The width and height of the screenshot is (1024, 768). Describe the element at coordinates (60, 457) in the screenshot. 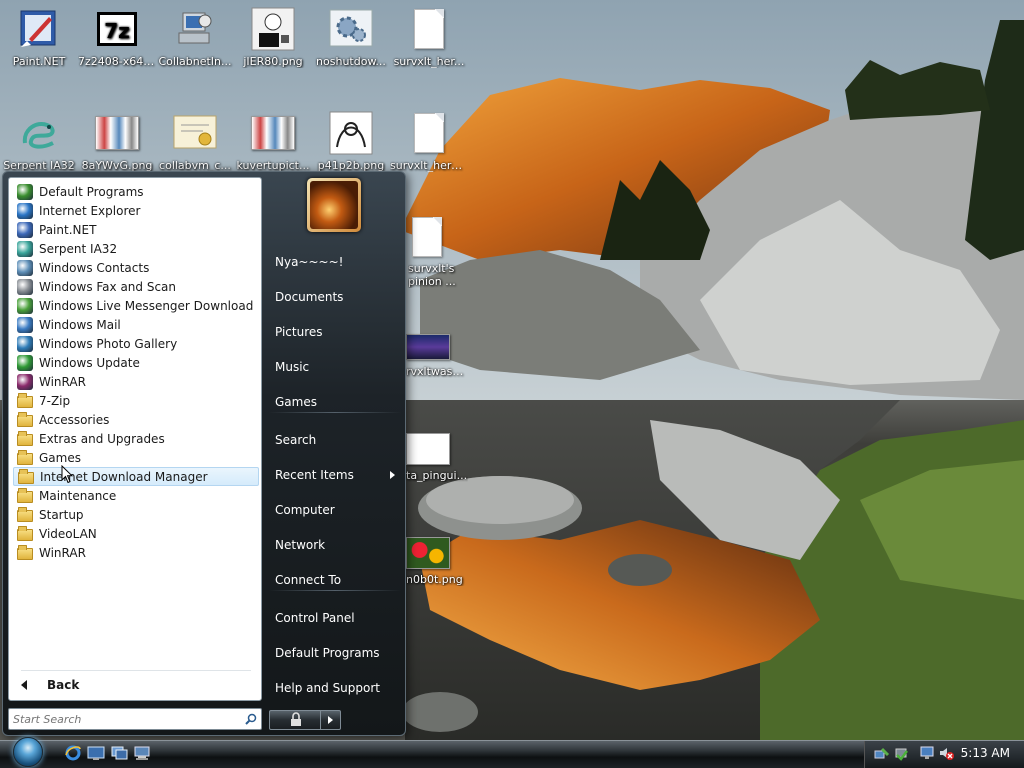

I see `program-label: Games` at that location.